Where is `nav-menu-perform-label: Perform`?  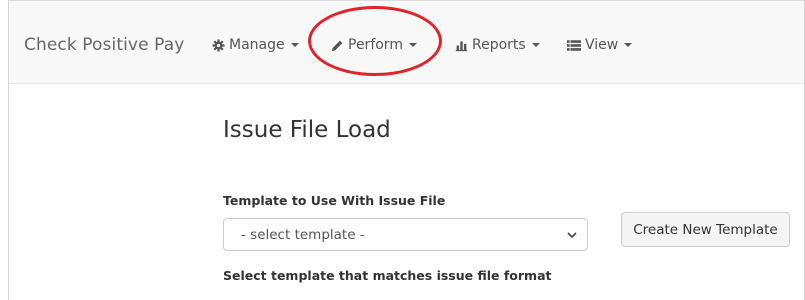
nav-menu-perform-label: Perform is located at coordinates (375, 45).